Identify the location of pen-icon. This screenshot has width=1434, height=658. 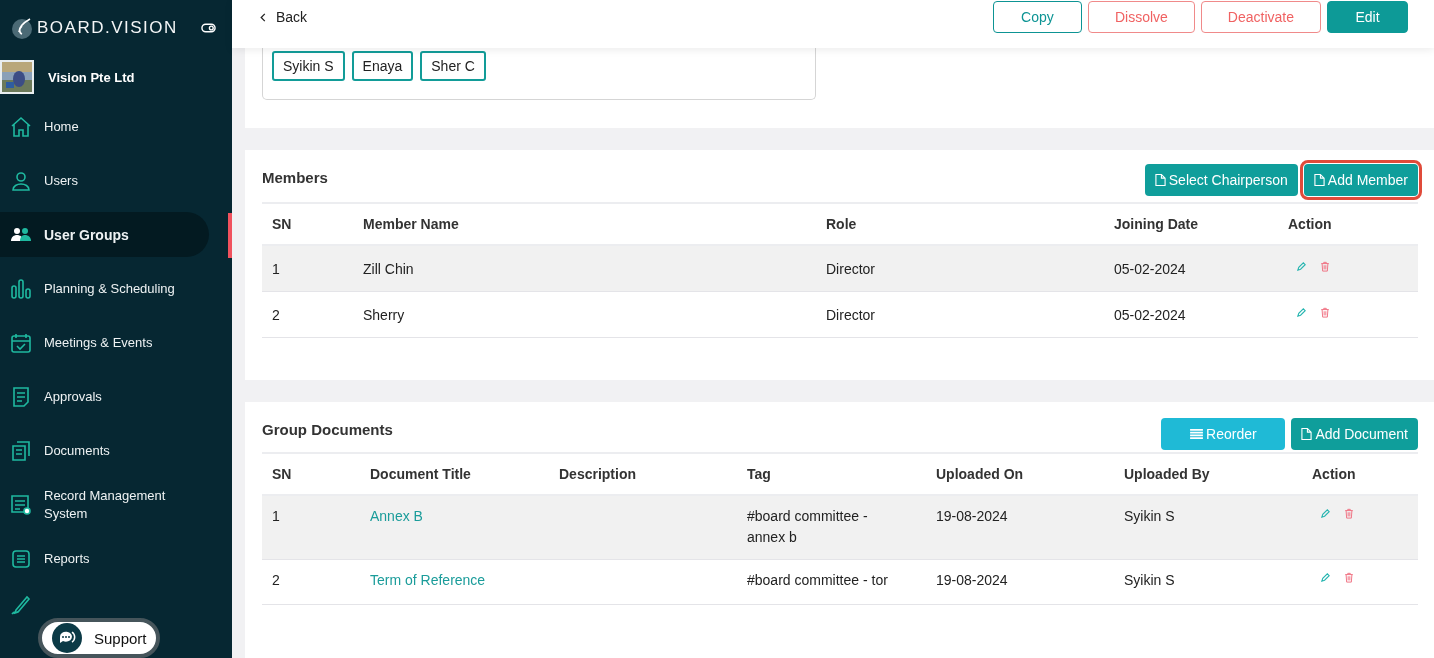
(21, 605).